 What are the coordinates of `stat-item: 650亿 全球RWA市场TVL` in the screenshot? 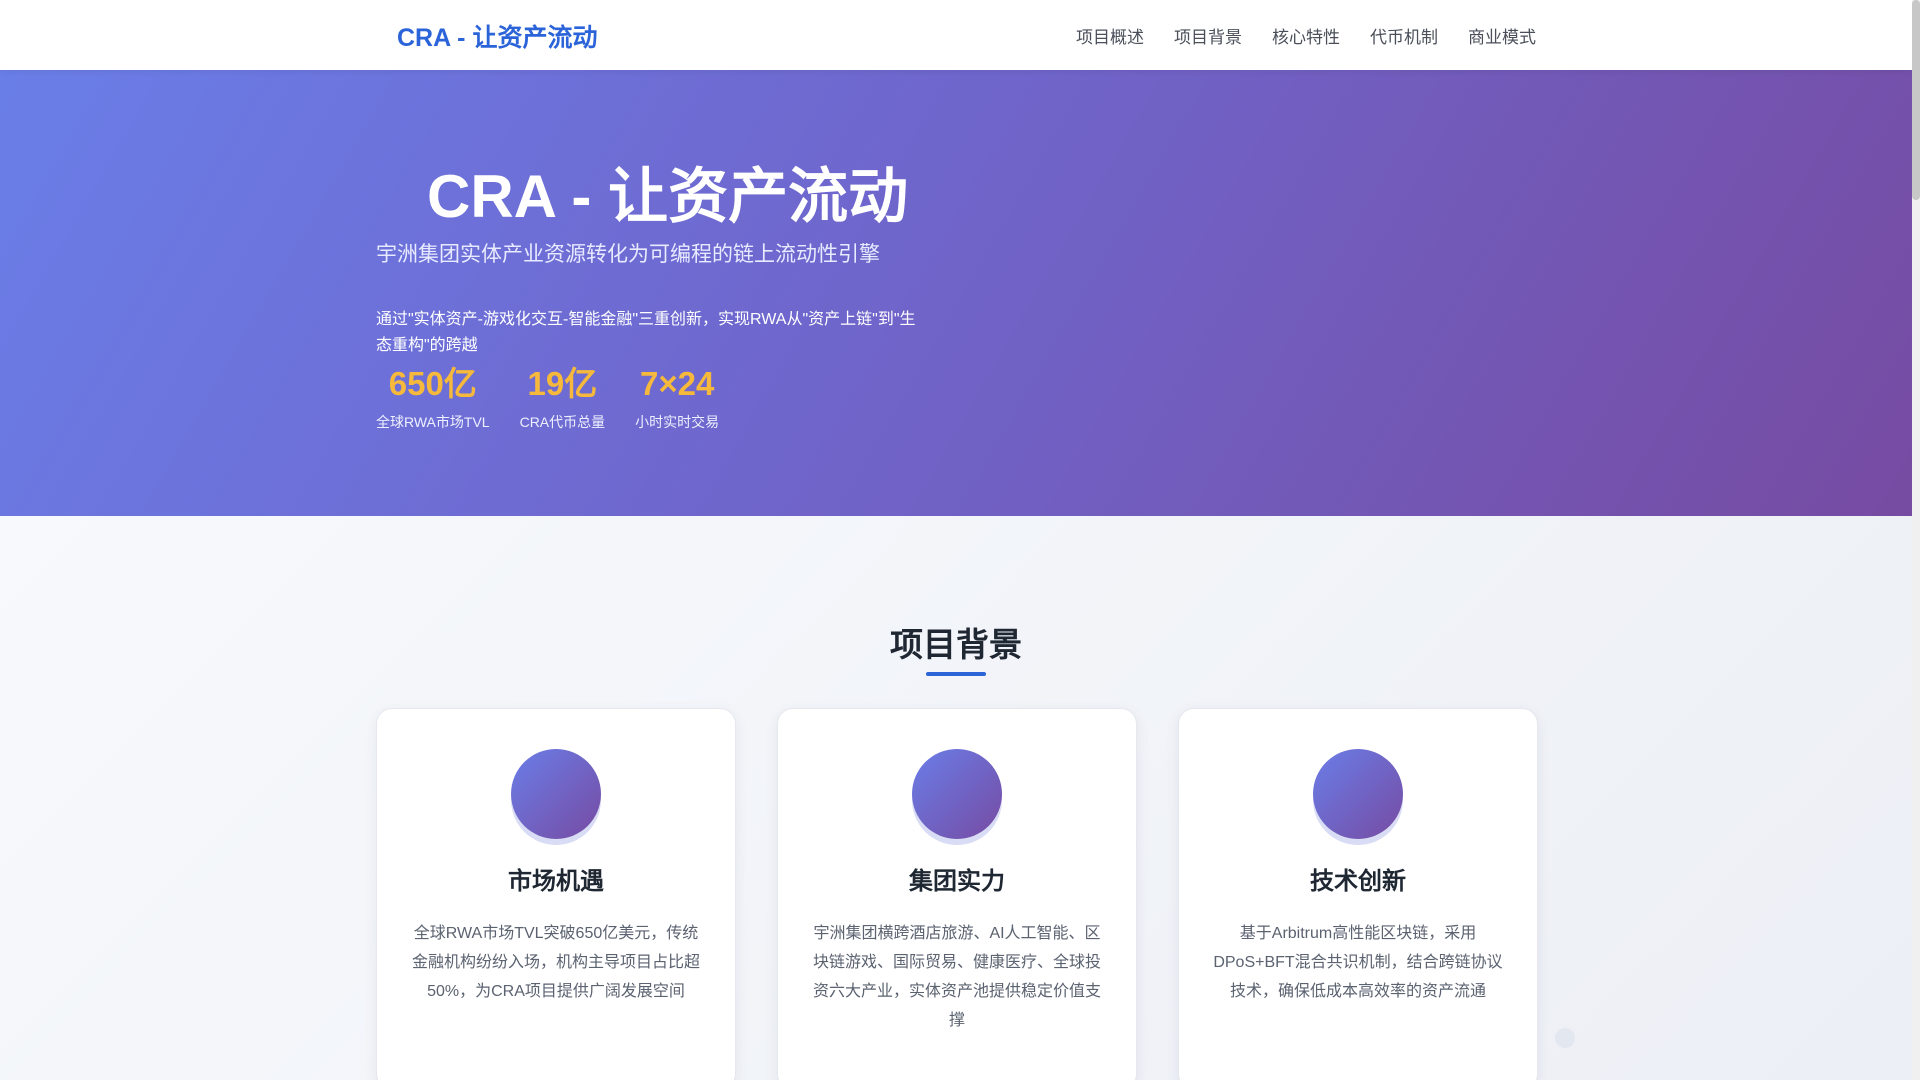 It's located at (433, 398).